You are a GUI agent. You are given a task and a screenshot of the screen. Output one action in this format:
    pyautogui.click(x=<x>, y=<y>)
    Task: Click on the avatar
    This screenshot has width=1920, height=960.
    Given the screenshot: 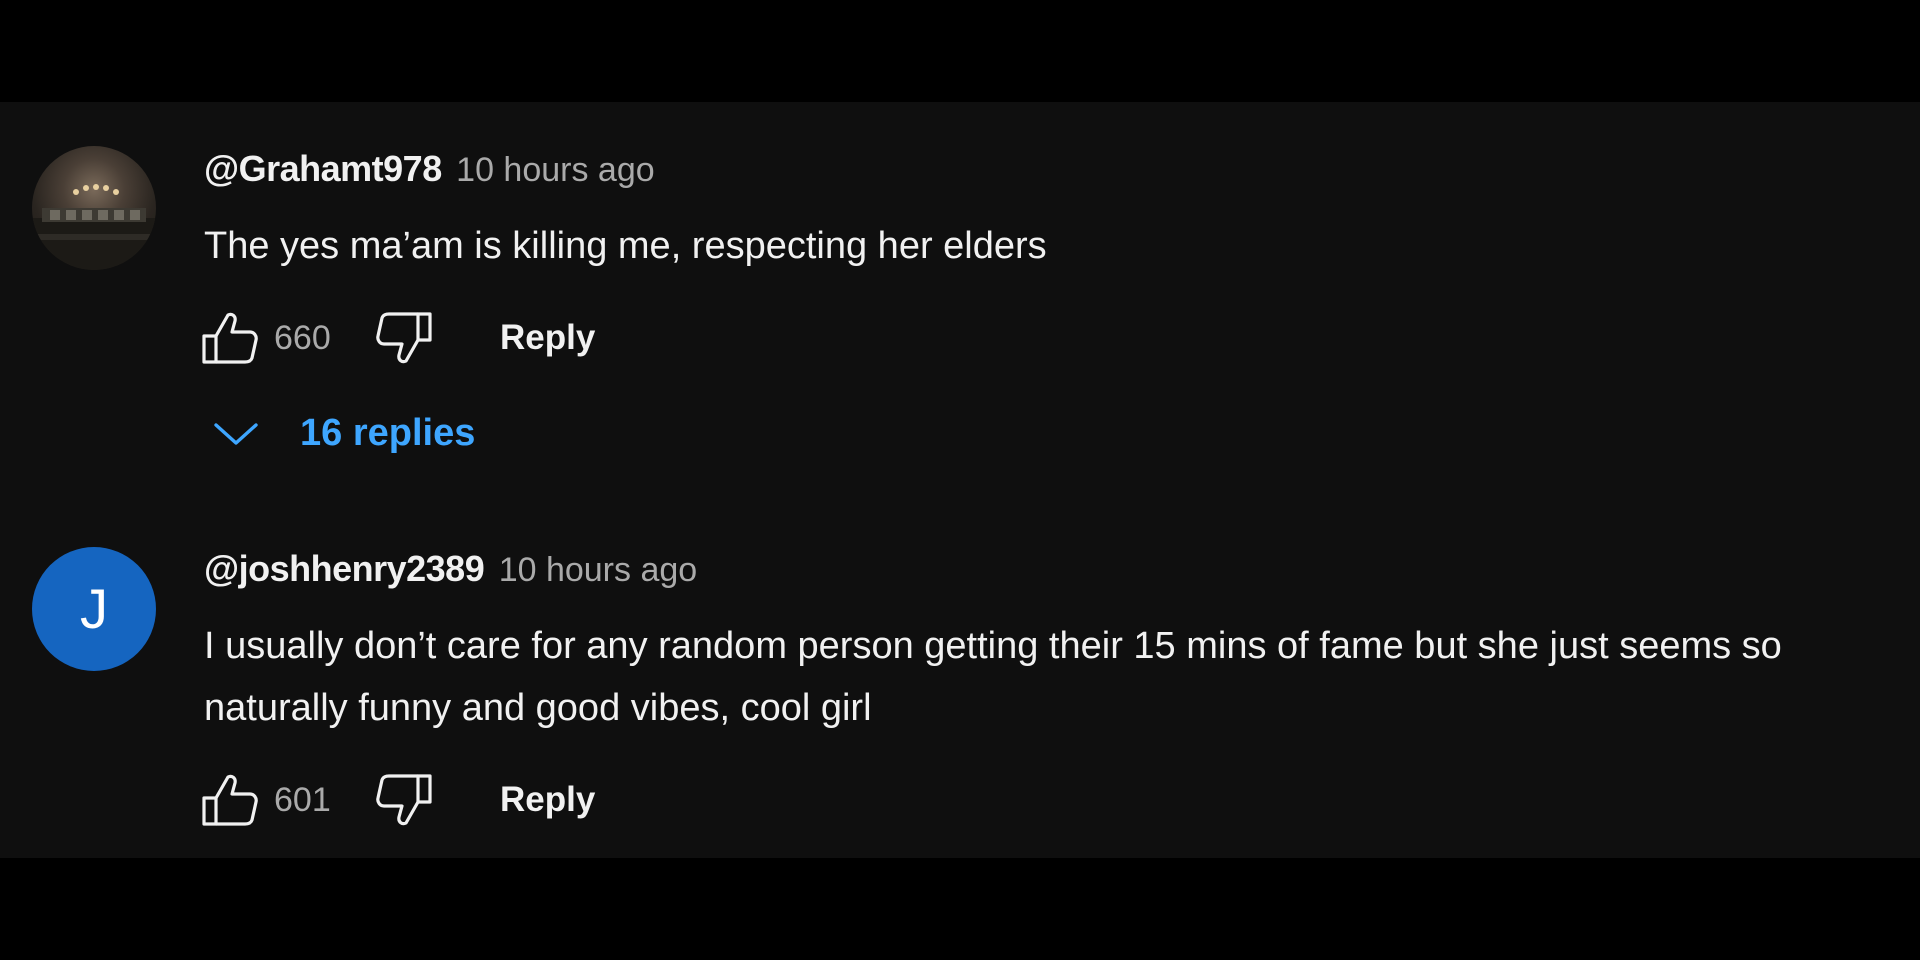 What is the action you would take?
    pyautogui.click(x=94, y=208)
    